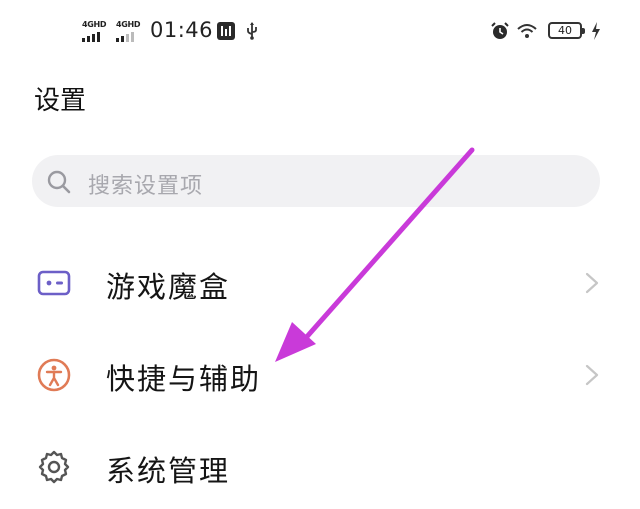 This screenshot has height=509, width=640. Describe the element at coordinates (97, 31) in the screenshot. I see `sim1-signal-icon: 4GHD` at that location.